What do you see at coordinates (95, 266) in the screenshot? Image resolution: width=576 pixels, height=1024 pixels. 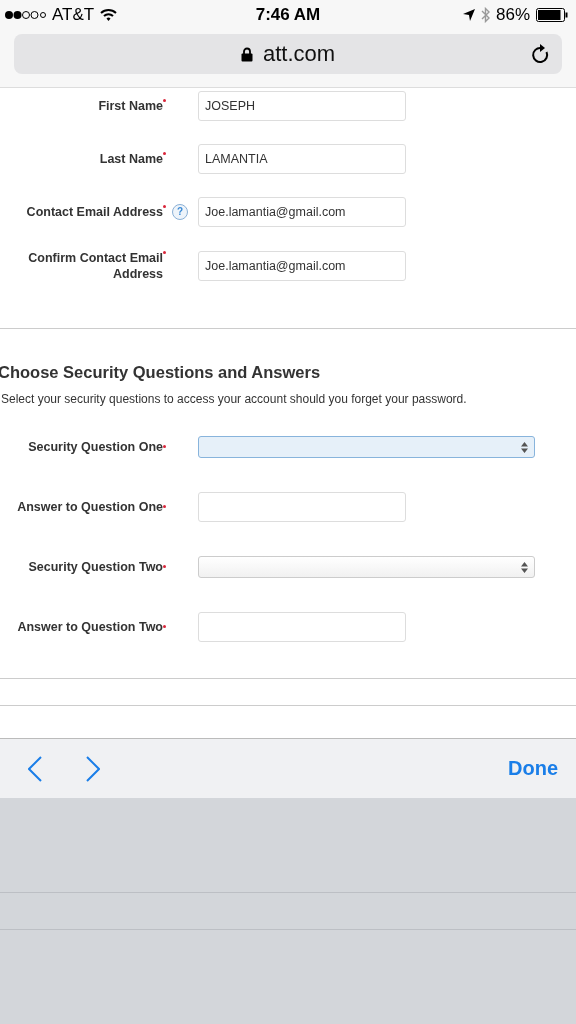 I see `field-label: Confirm Contact Email Address` at bounding box center [95, 266].